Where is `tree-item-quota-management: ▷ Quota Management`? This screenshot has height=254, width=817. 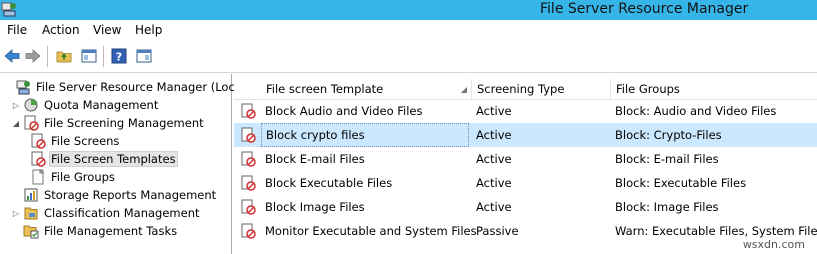
tree-item-quota-management: ▷ Quota Management is located at coordinates (85, 105).